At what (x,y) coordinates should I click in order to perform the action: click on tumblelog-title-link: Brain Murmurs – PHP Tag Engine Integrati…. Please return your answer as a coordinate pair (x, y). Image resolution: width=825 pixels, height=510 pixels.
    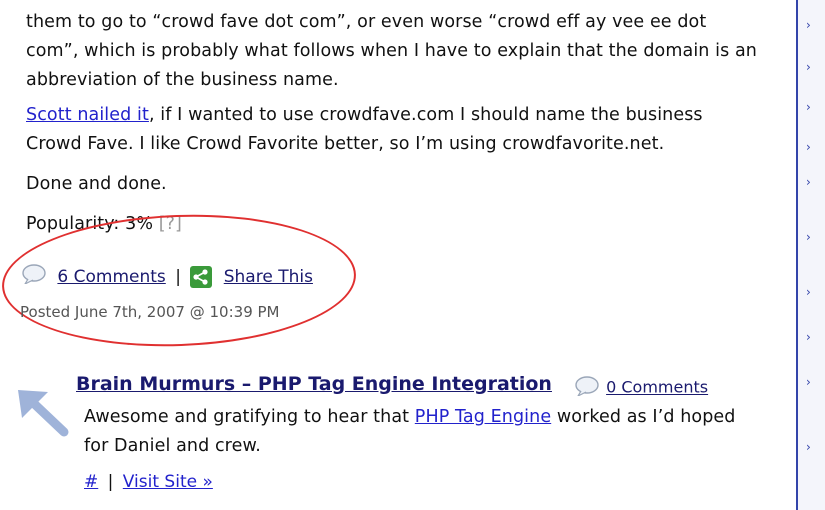
    Looking at the image, I should click on (314, 384).